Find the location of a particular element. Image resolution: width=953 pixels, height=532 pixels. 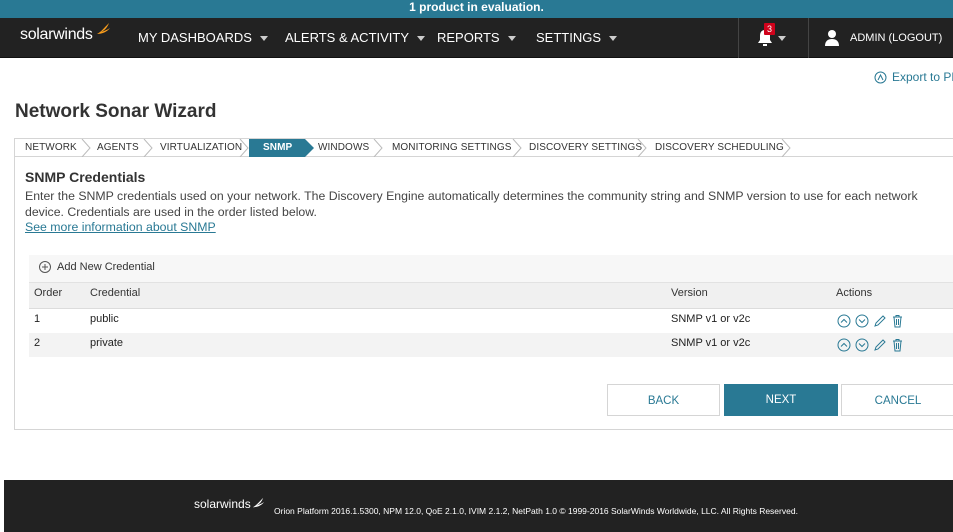

nav-alerts-activity: ALERTS & ACTIVITY is located at coordinates (355, 38).